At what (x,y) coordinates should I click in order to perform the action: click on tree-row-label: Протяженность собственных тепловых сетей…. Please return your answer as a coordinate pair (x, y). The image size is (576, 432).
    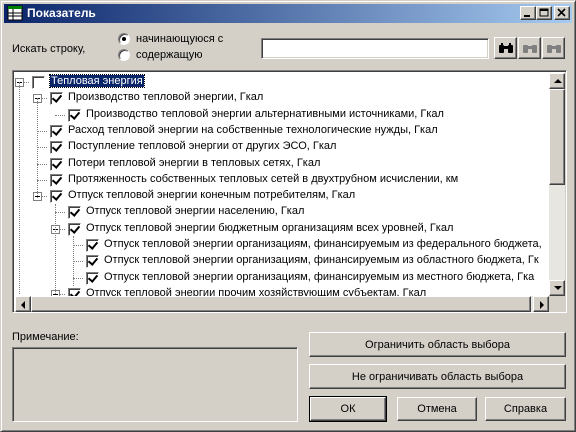
    Looking at the image, I should click on (263, 179).